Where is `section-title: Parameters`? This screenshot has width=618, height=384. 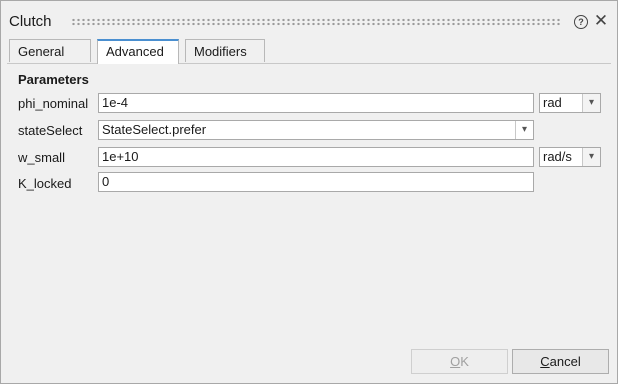 section-title: Parameters is located at coordinates (53, 79).